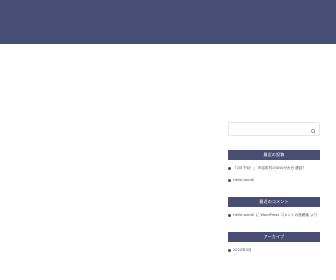 The width and height of the screenshot is (336, 280). I want to click on archive-link: 2020年3月, so click(242, 250).